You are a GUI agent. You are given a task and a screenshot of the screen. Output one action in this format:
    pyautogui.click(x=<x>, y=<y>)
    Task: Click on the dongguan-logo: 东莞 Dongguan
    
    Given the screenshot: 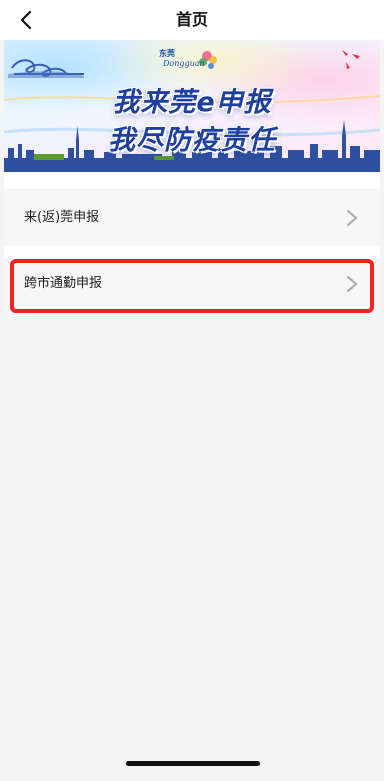 What is the action you would take?
    pyautogui.click(x=192, y=60)
    